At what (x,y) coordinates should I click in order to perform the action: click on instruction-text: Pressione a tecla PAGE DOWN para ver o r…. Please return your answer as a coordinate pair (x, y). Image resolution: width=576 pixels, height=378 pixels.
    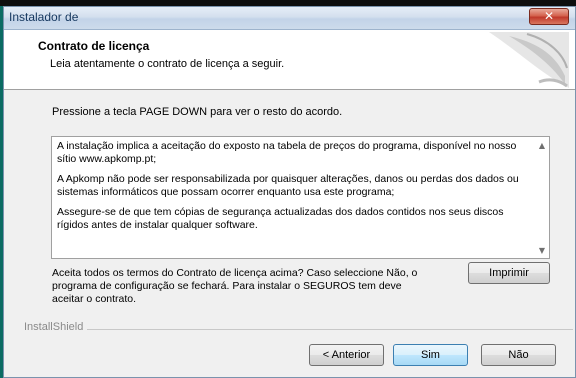
    Looking at the image, I should click on (197, 112).